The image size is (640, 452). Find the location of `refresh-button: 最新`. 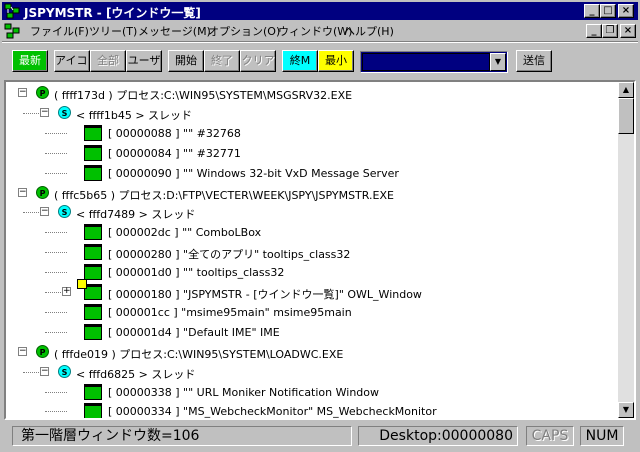

refresh-button: 最新 is located at coordinates (30, 61).